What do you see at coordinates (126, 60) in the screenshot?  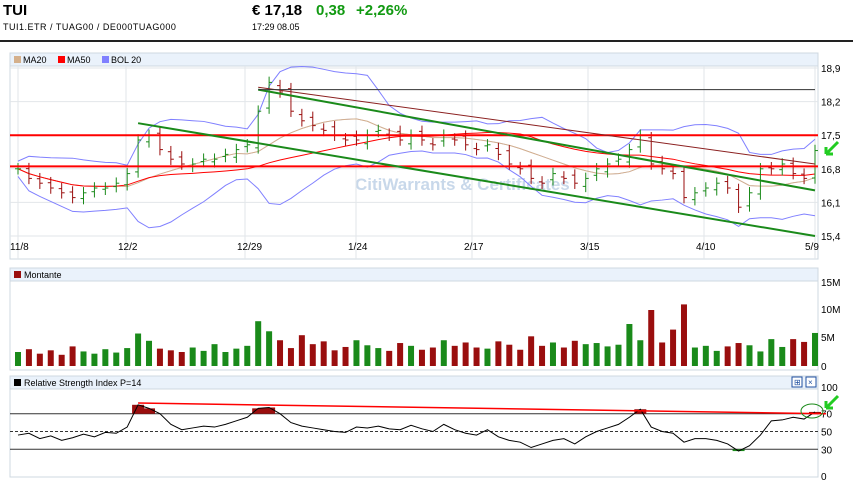 I see `legend-bol20: BOL 20` at bounding box center [126, 60].